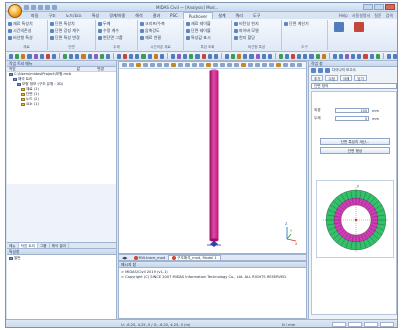 Image resolution: width=403 pixels, height=330 pixels. What do you see at coordinates (26, 31) in the screenshot?
I see `ribbon-command: 시간의존성` at bounding box center [26, 31].